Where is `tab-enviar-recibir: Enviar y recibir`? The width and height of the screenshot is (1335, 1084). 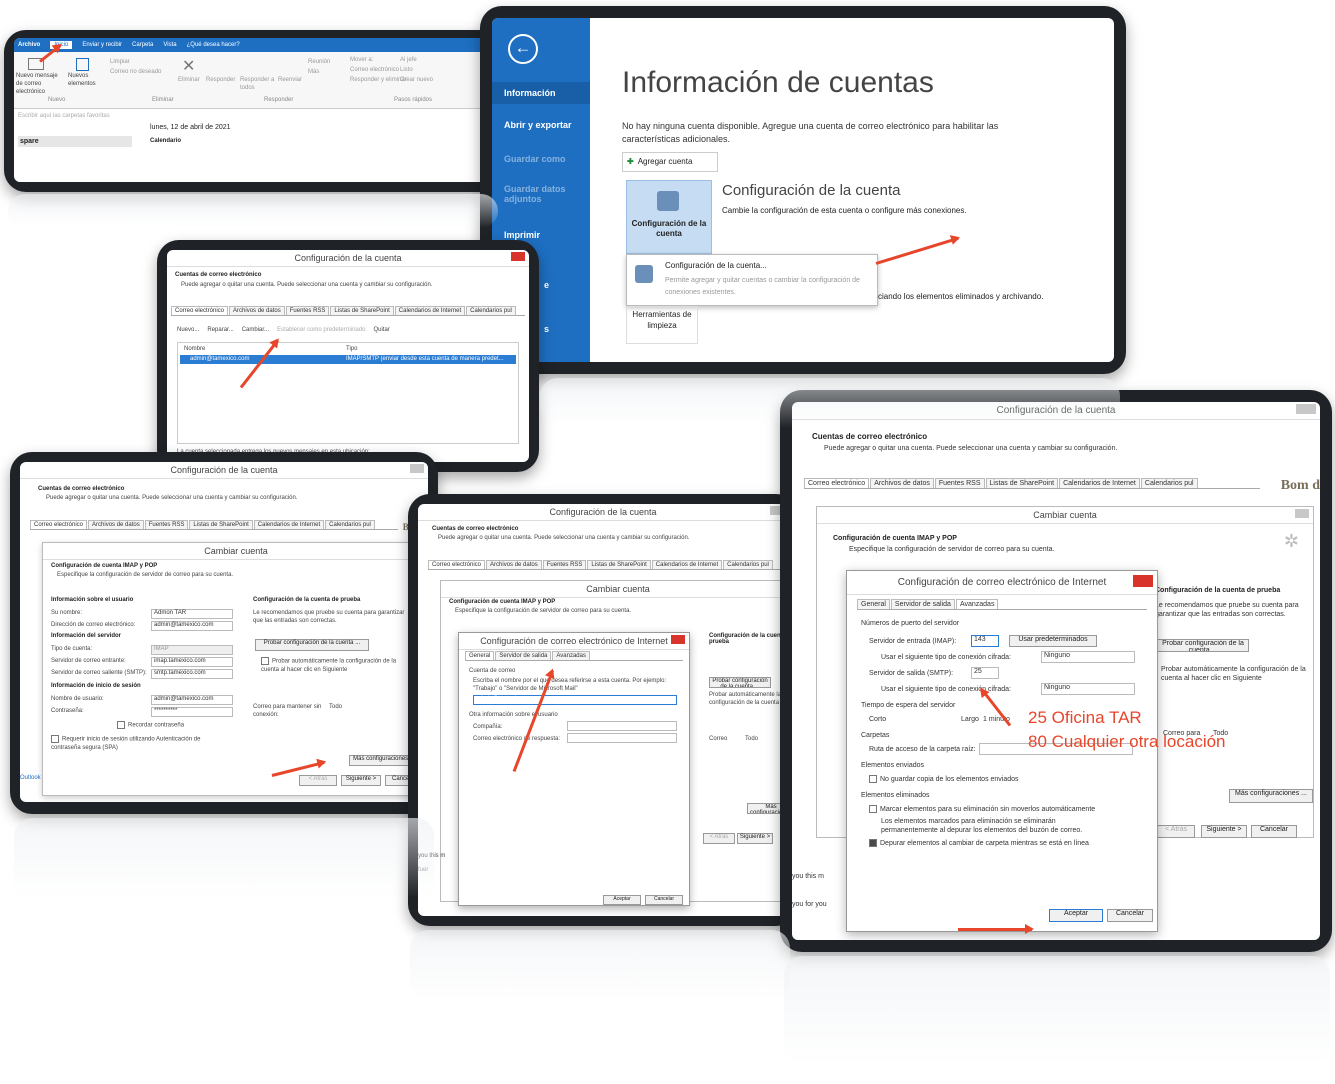 tab-enviar-recibir: Enviar y recibir is located at coordinates (102, 45).